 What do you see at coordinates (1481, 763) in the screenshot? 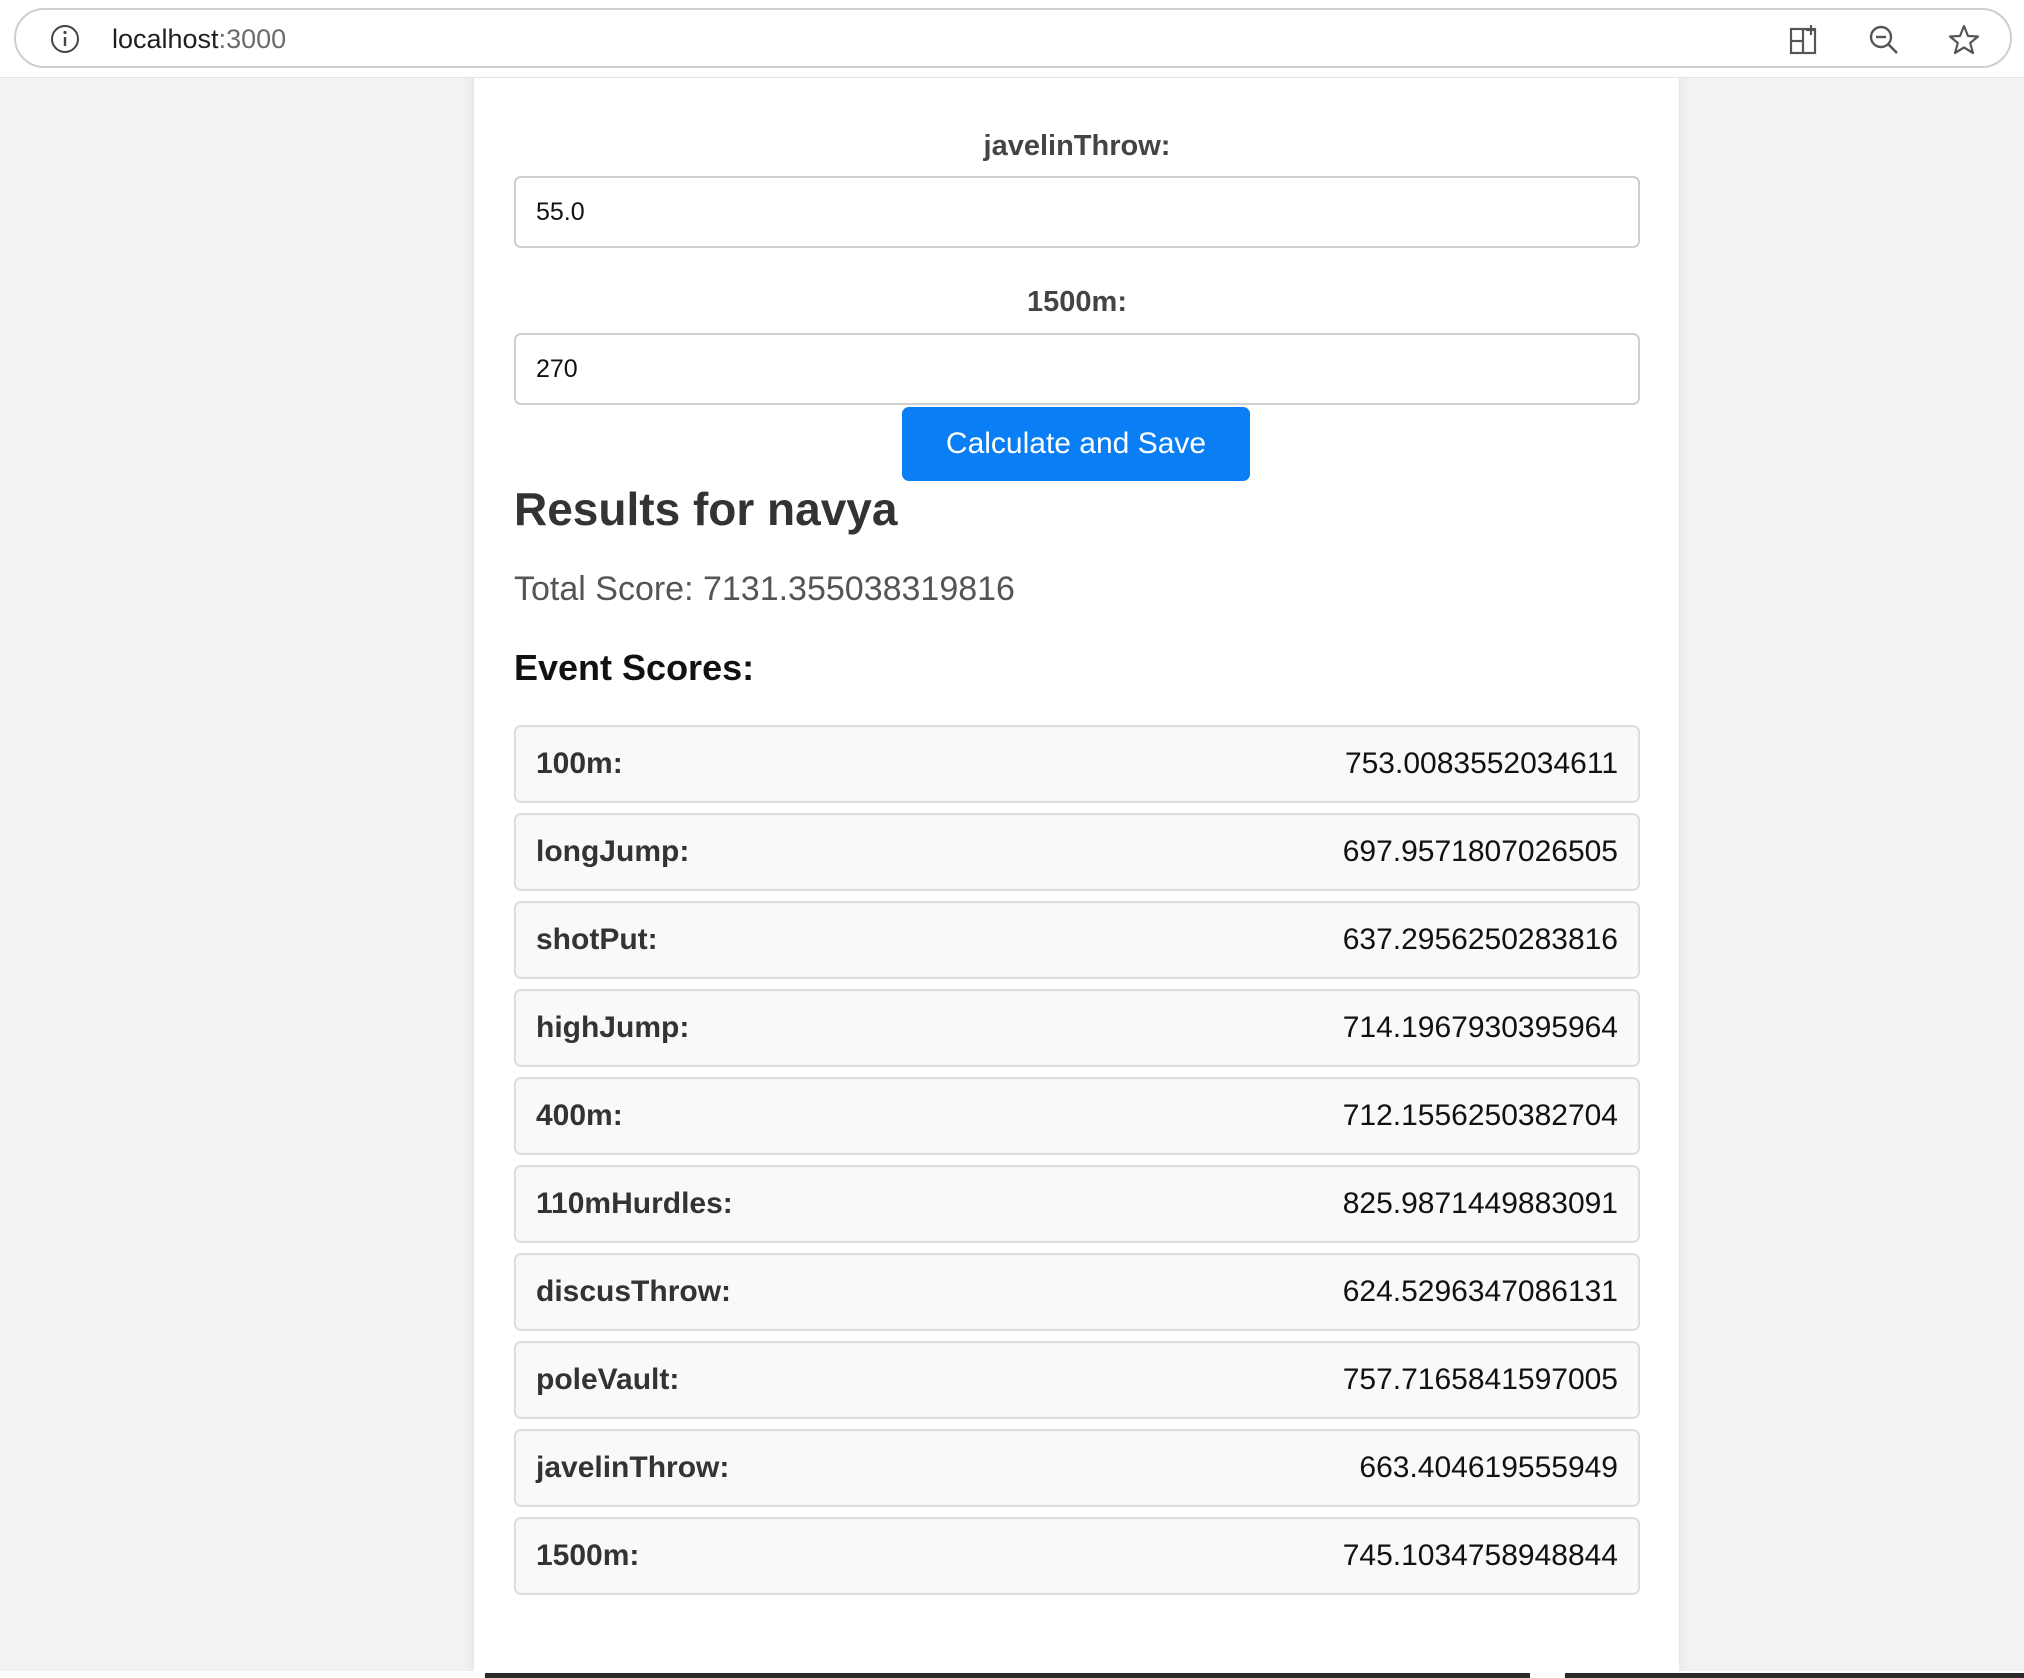
I see `event-score: 753.0083552034611` at bounding box center [1481, 763].